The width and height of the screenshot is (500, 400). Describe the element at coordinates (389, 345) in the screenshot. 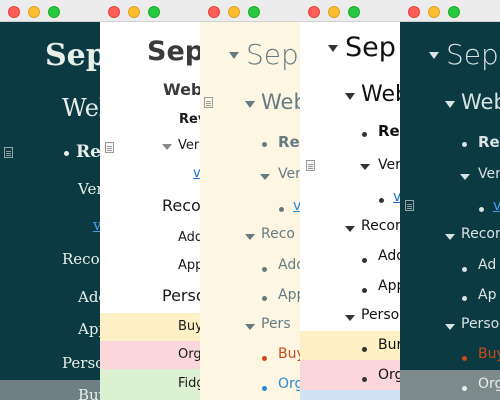

I see `list-item: Bur` at that location.